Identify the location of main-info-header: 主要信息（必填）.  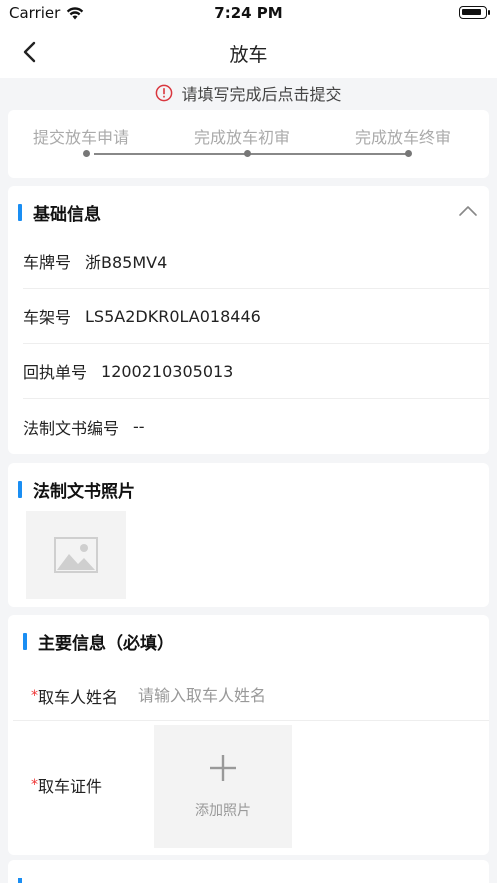
(248, 640).